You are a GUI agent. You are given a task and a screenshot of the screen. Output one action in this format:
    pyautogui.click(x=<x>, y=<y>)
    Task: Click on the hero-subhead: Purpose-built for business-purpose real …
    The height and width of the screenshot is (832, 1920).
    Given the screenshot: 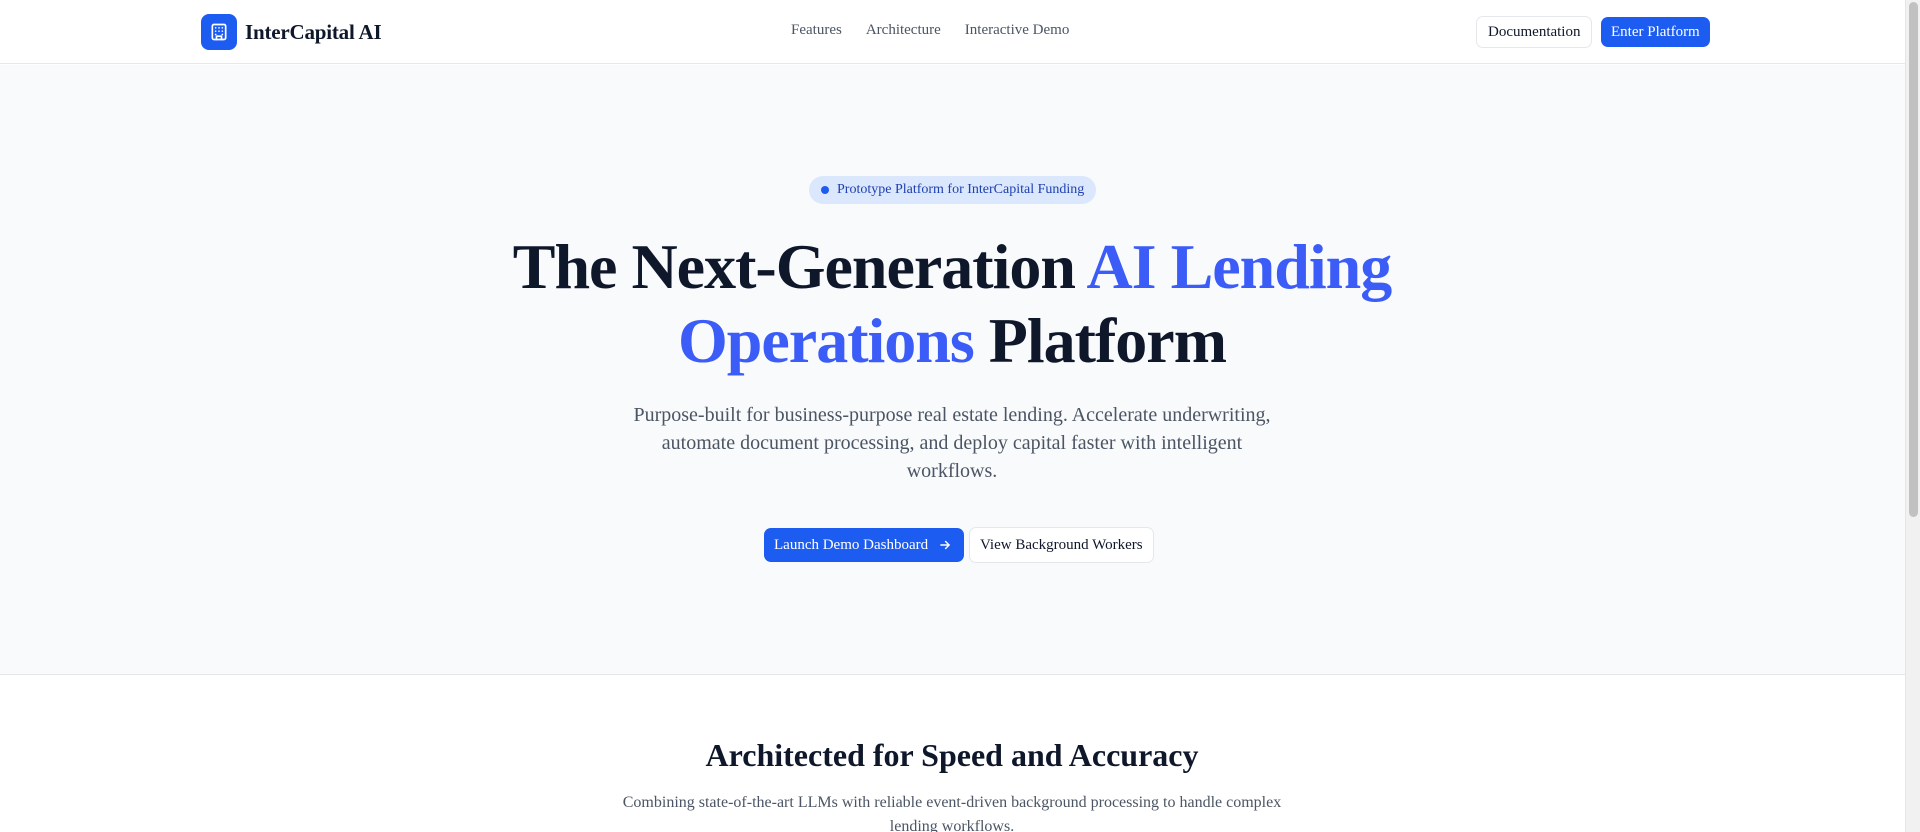 What is the action you would take?
    pyautogui.click(x=952, y=443)
    